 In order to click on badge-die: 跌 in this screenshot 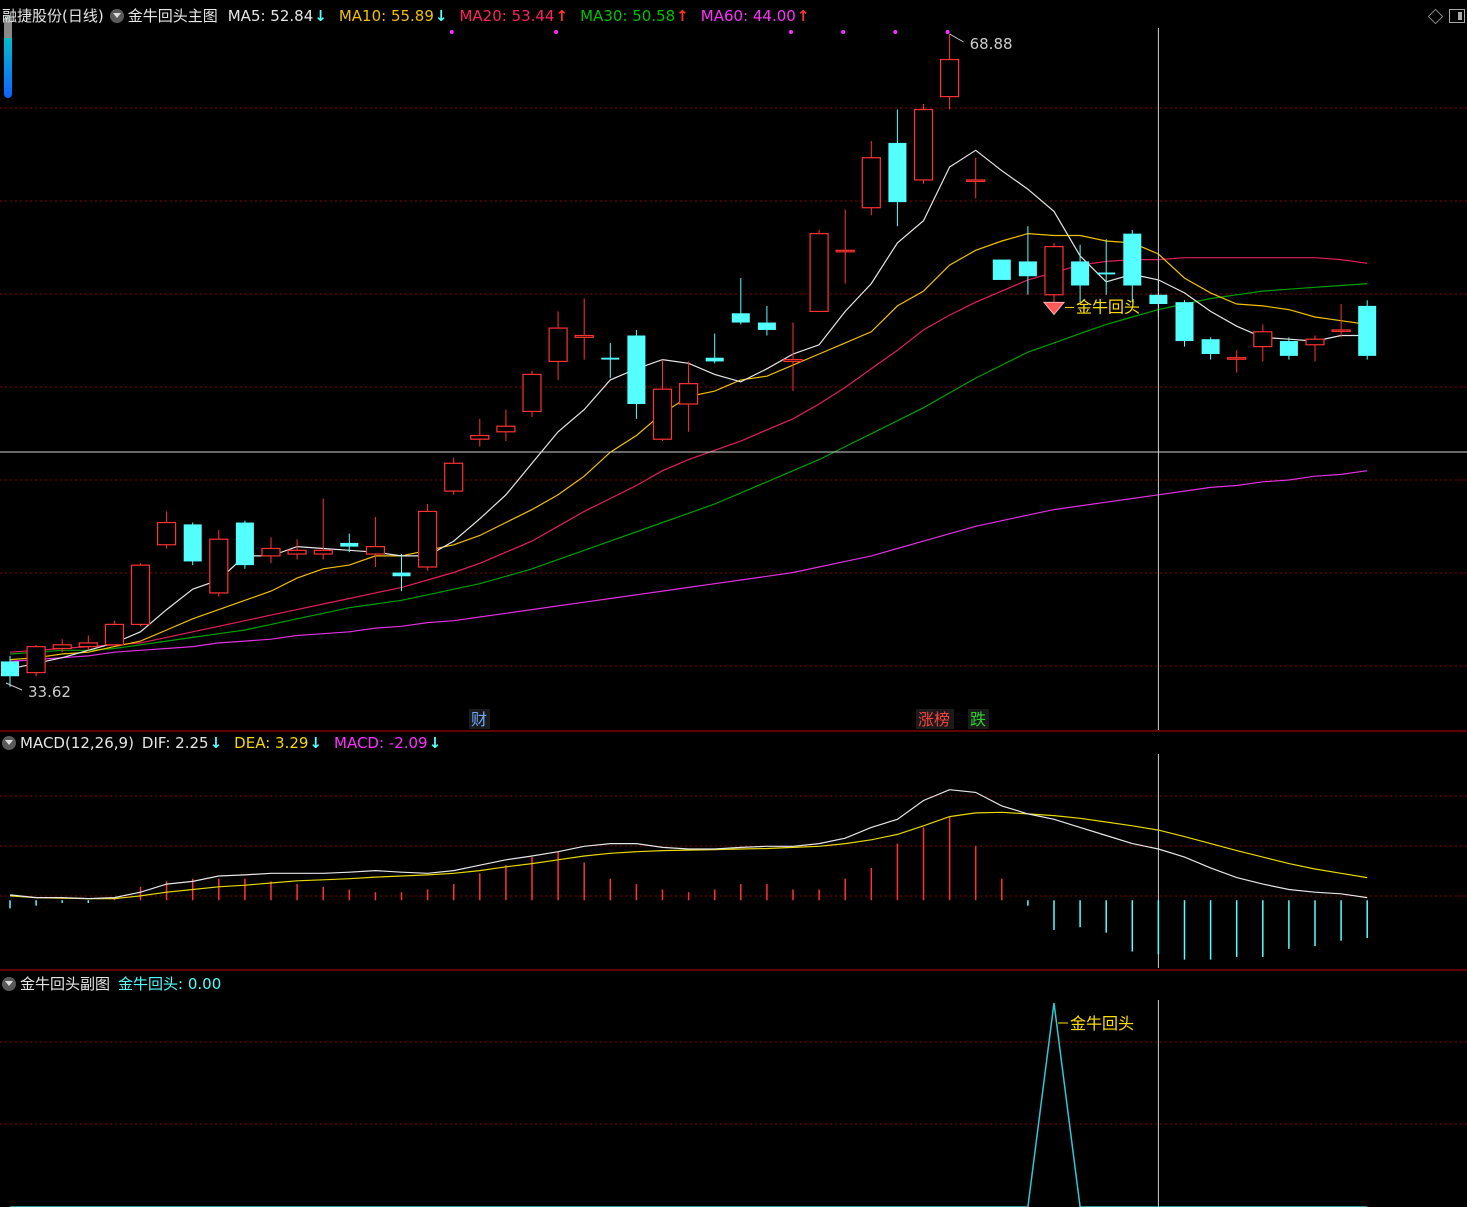, I will do `click(978, 719)`.